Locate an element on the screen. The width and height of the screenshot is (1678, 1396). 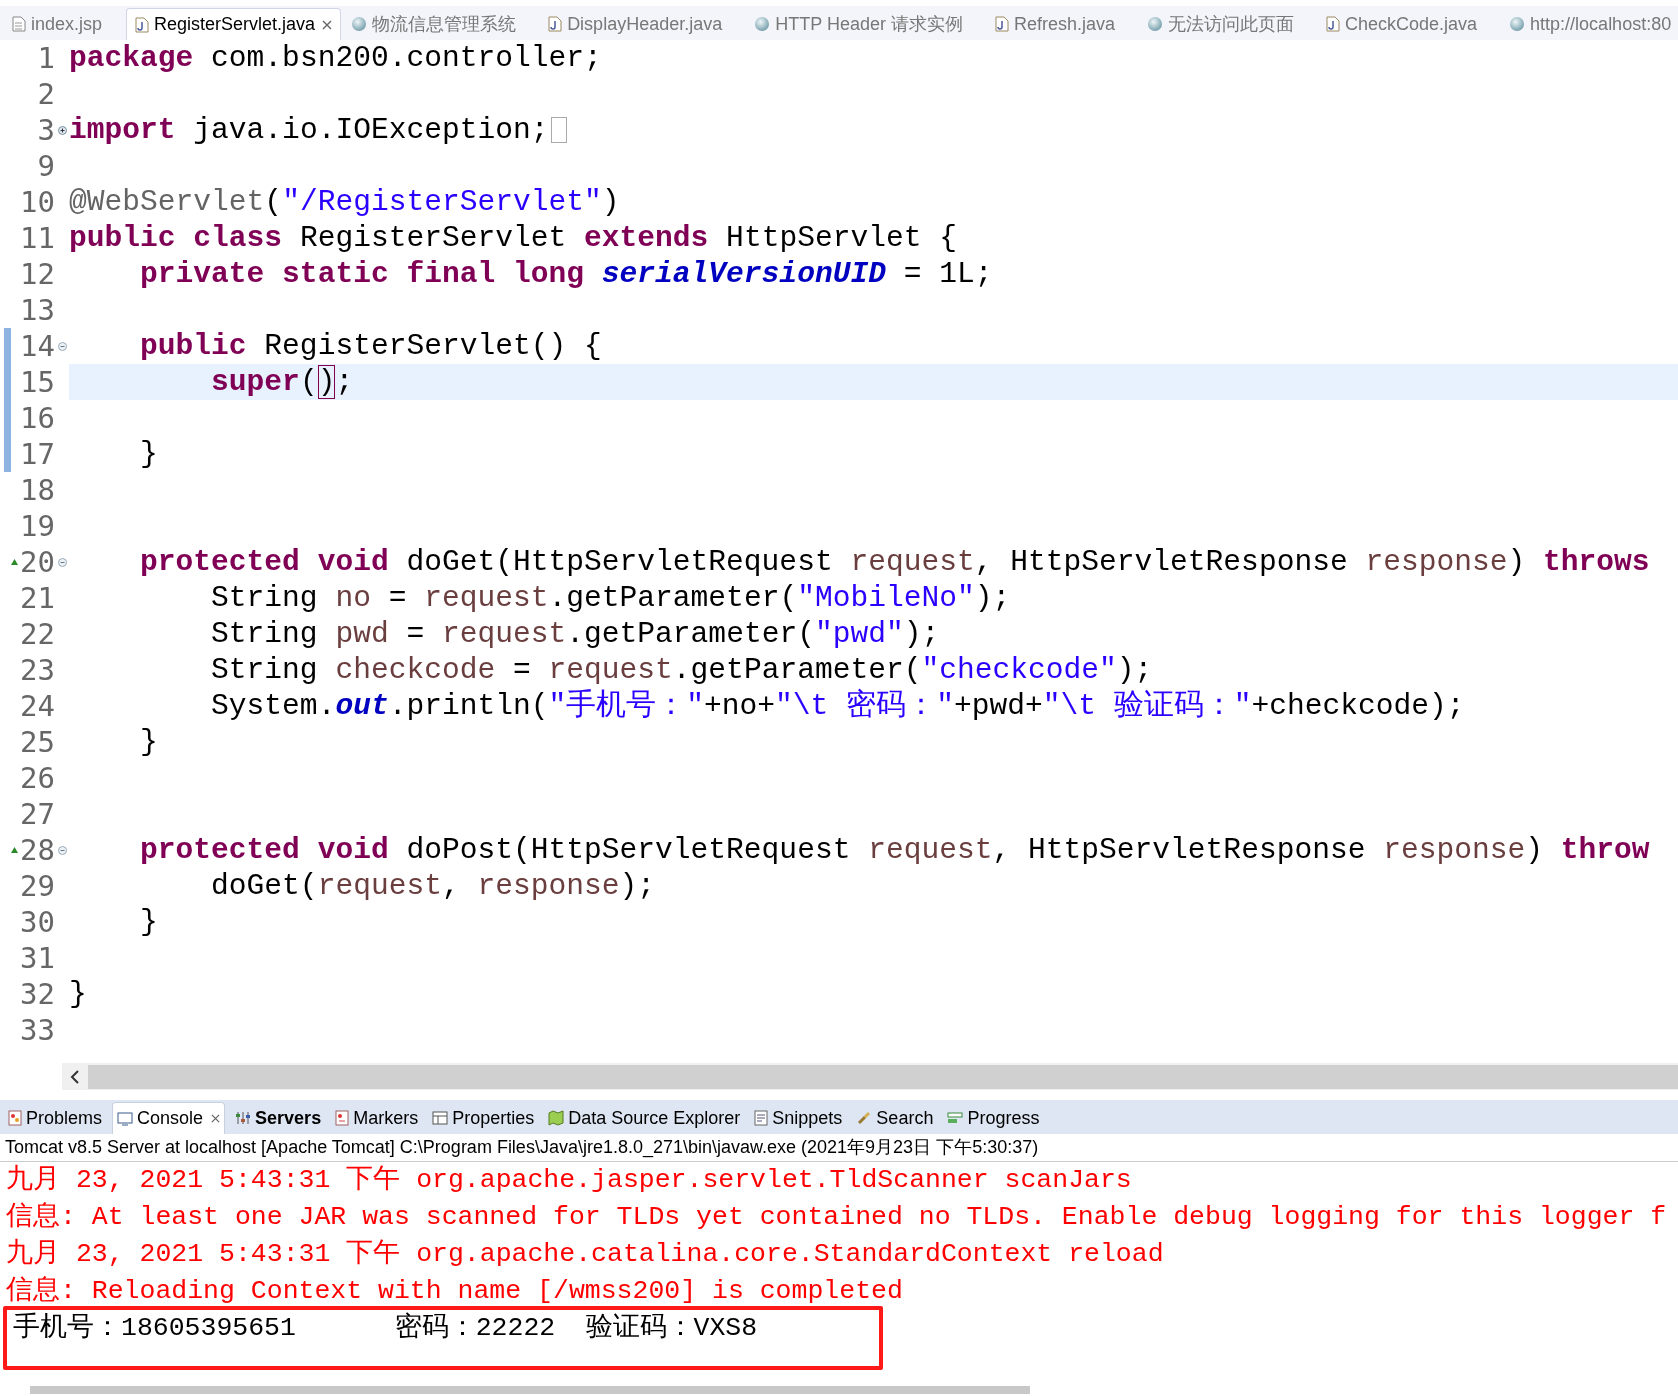
line-number: 24 is located at coordinates (37, 706).